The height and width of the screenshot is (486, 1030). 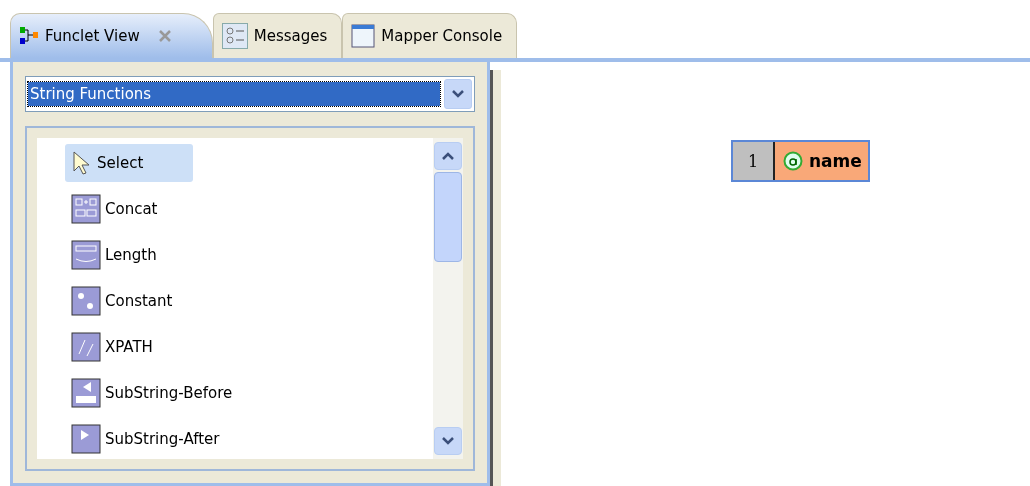 I want to click on concat-icon, so click(x=86, y=209).